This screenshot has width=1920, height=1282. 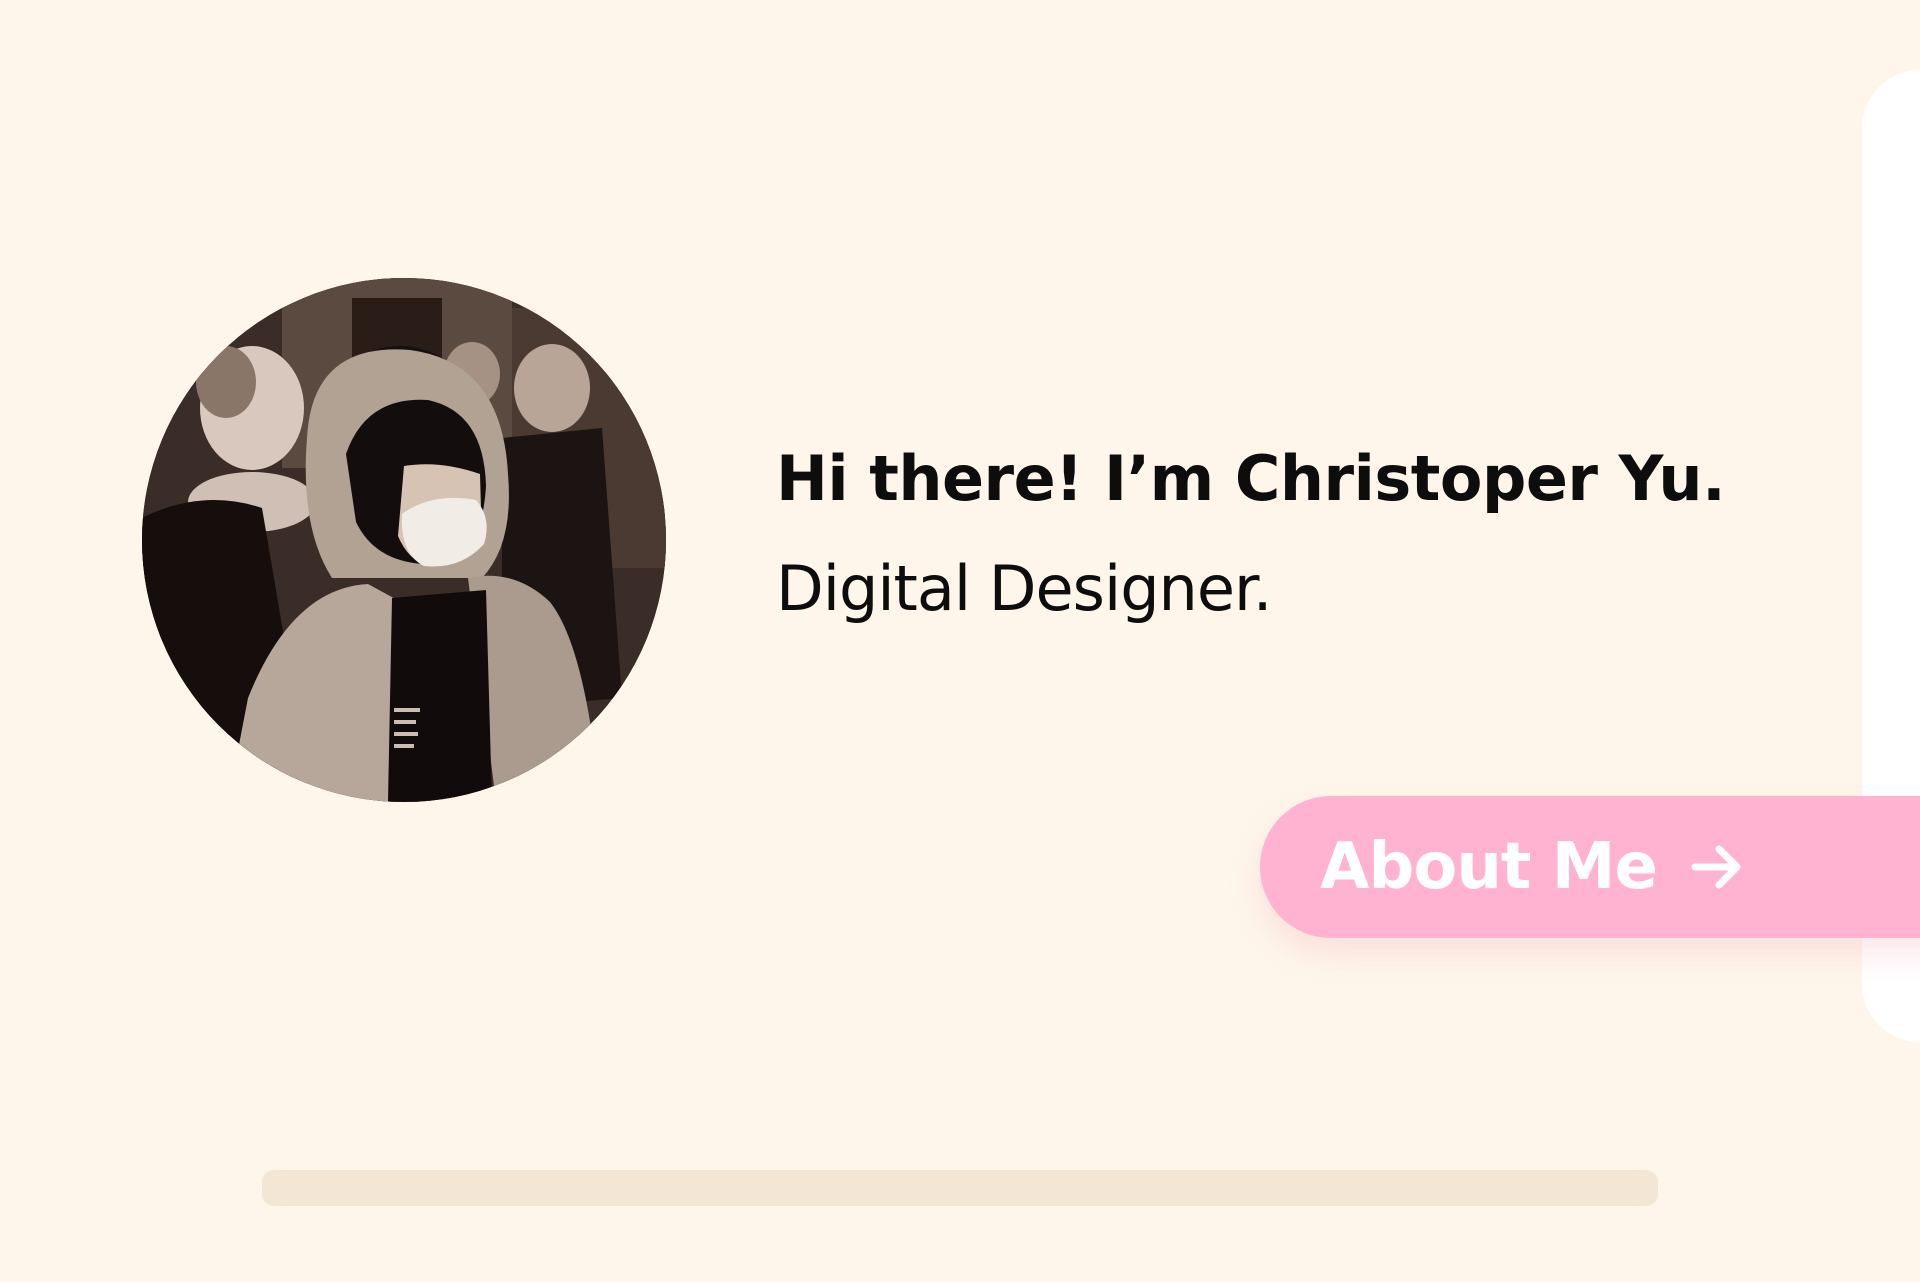 What do you see at coordinates (1489, 867) in the screenshot?
I see `about-me-label: About Me` at bounding box center [1489, 867].